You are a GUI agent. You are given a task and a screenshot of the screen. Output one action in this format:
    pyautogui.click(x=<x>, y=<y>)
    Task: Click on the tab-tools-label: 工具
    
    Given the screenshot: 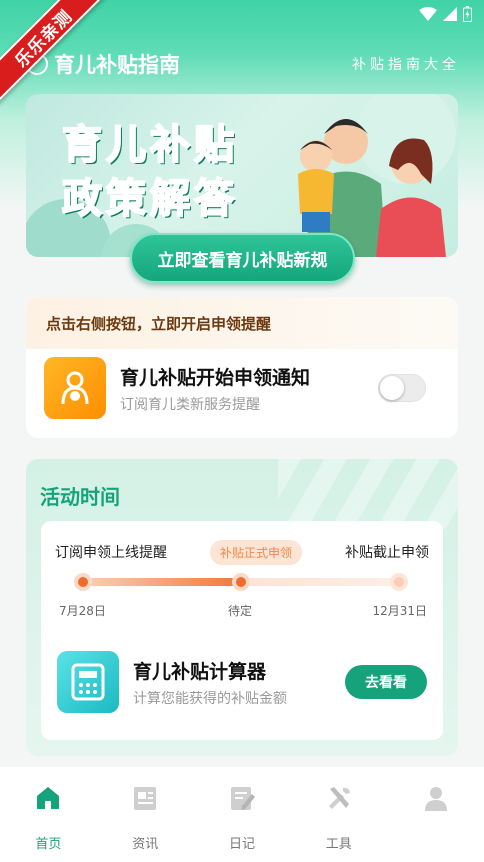 What is the action you would take?
    pyautogui.click(x=338, y=844)
    